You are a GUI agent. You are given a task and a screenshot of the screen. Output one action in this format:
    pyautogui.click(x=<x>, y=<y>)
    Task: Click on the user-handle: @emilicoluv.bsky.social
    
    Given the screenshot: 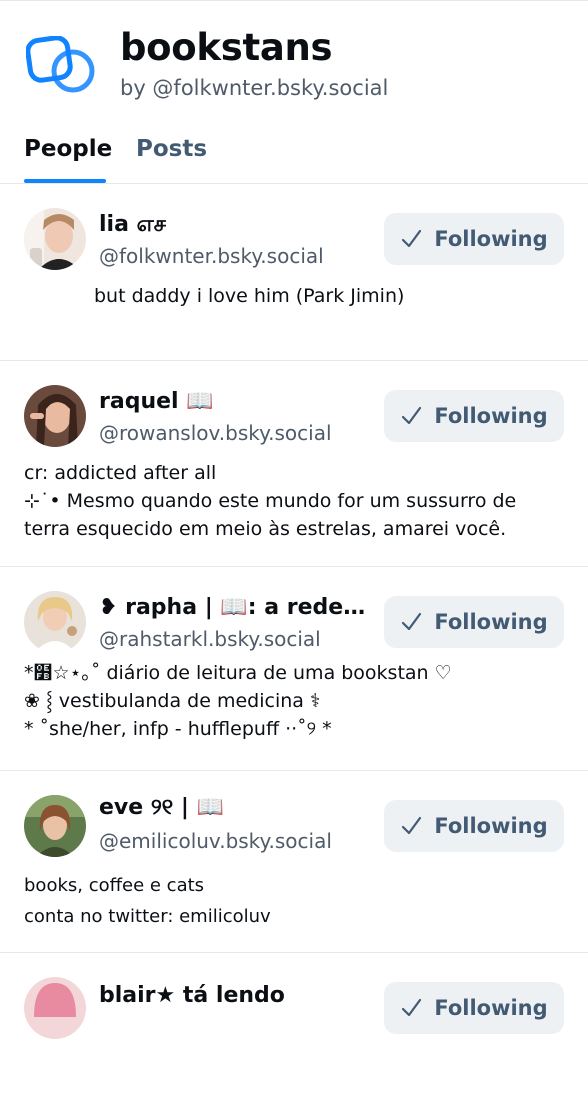 What is the action you would take?
    pyautogui.click(x=215, y=841)
    